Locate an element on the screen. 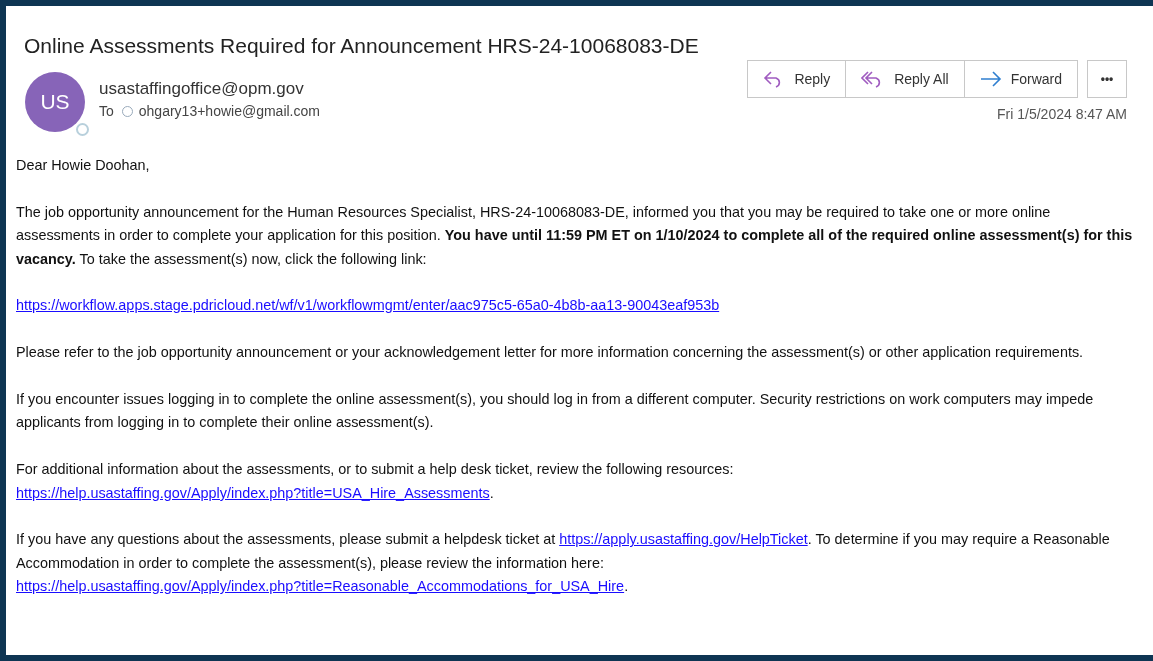 The image size is (1153, 661). link: https://apply.usastaffing.gov/HelpTicket is located at coordinates (683, 539).